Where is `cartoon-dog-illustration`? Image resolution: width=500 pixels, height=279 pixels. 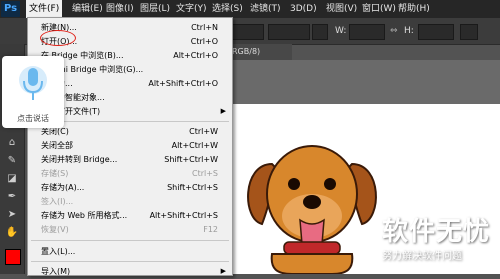 cartoon-dog-illustration is located at coordinates (312, 209).